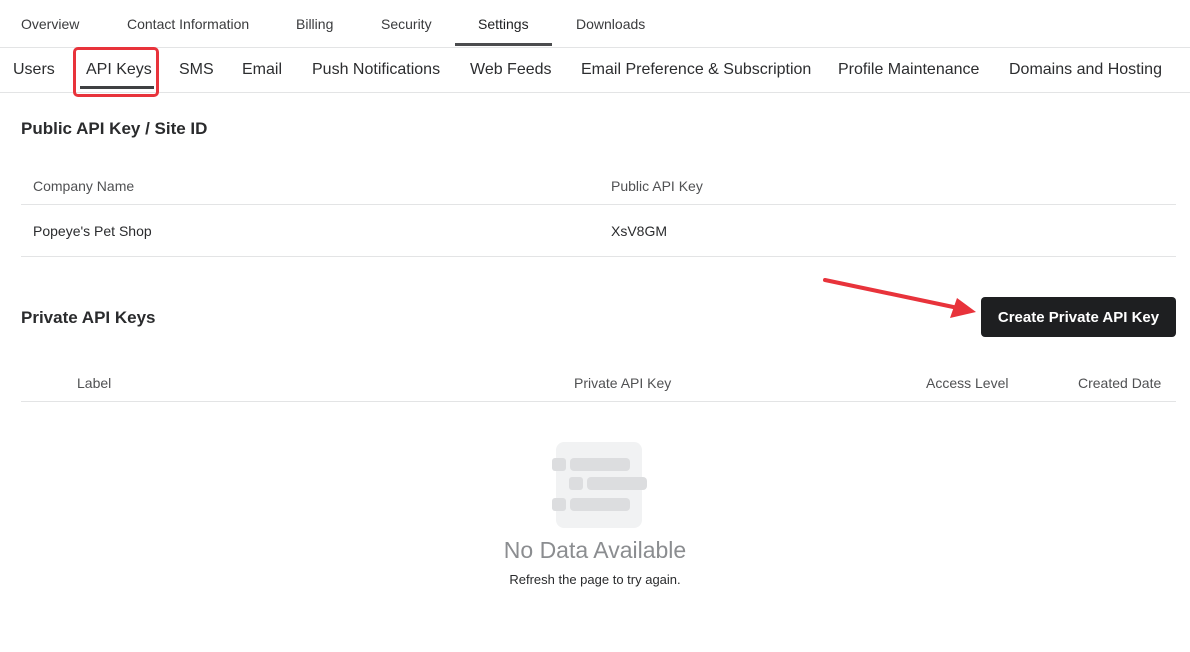  I want to click on tab-billing: Billing, so click(314, 23).